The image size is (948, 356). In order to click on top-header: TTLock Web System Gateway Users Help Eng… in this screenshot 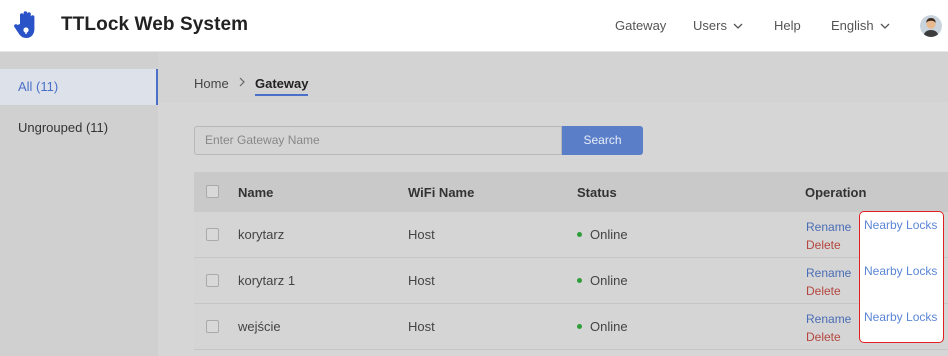, I will do `click(474, 26)`.